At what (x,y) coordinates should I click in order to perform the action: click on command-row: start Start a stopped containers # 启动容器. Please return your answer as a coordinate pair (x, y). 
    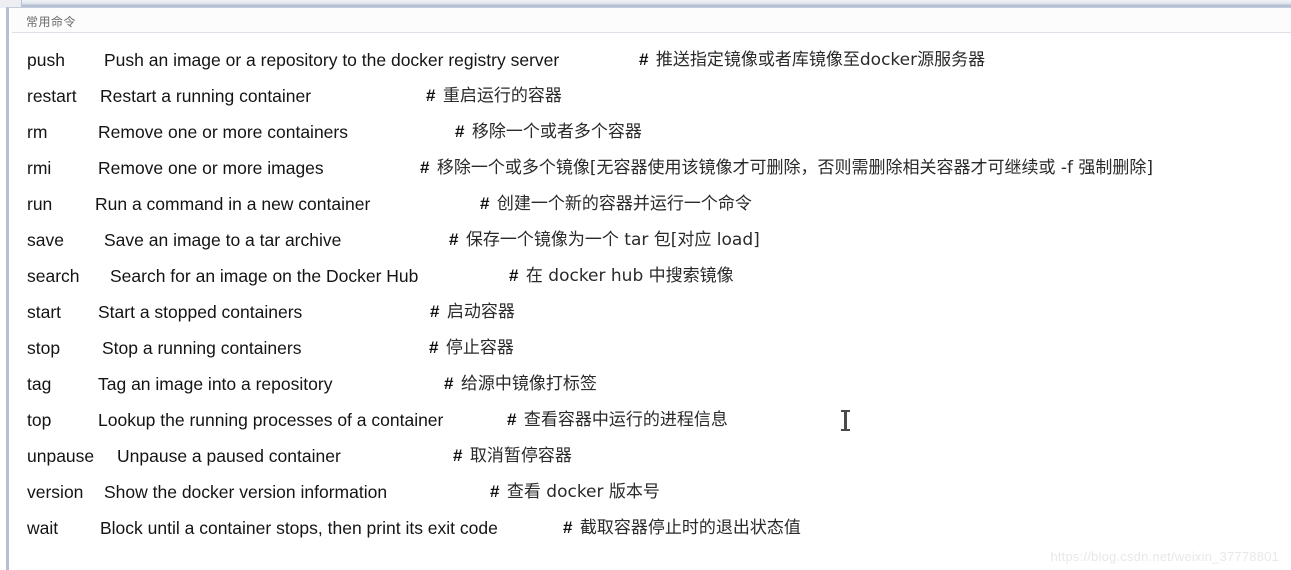
    Looking at the image, I should click on (651, 312).